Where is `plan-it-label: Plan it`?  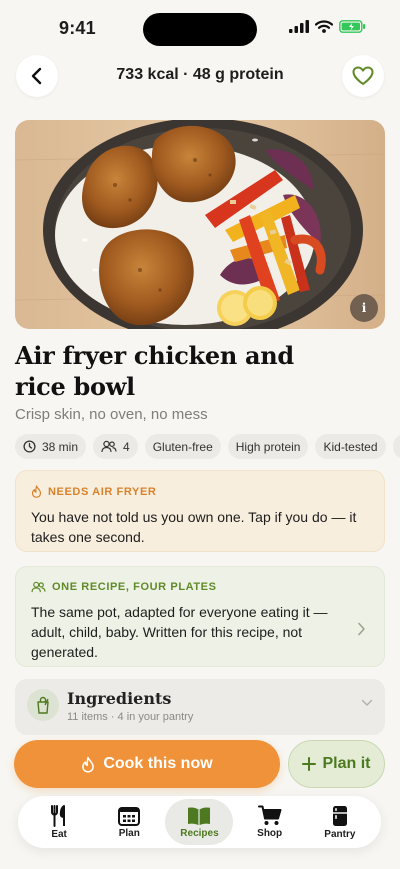
plan-it-label: Plan it is located at coordinates (346, 763).